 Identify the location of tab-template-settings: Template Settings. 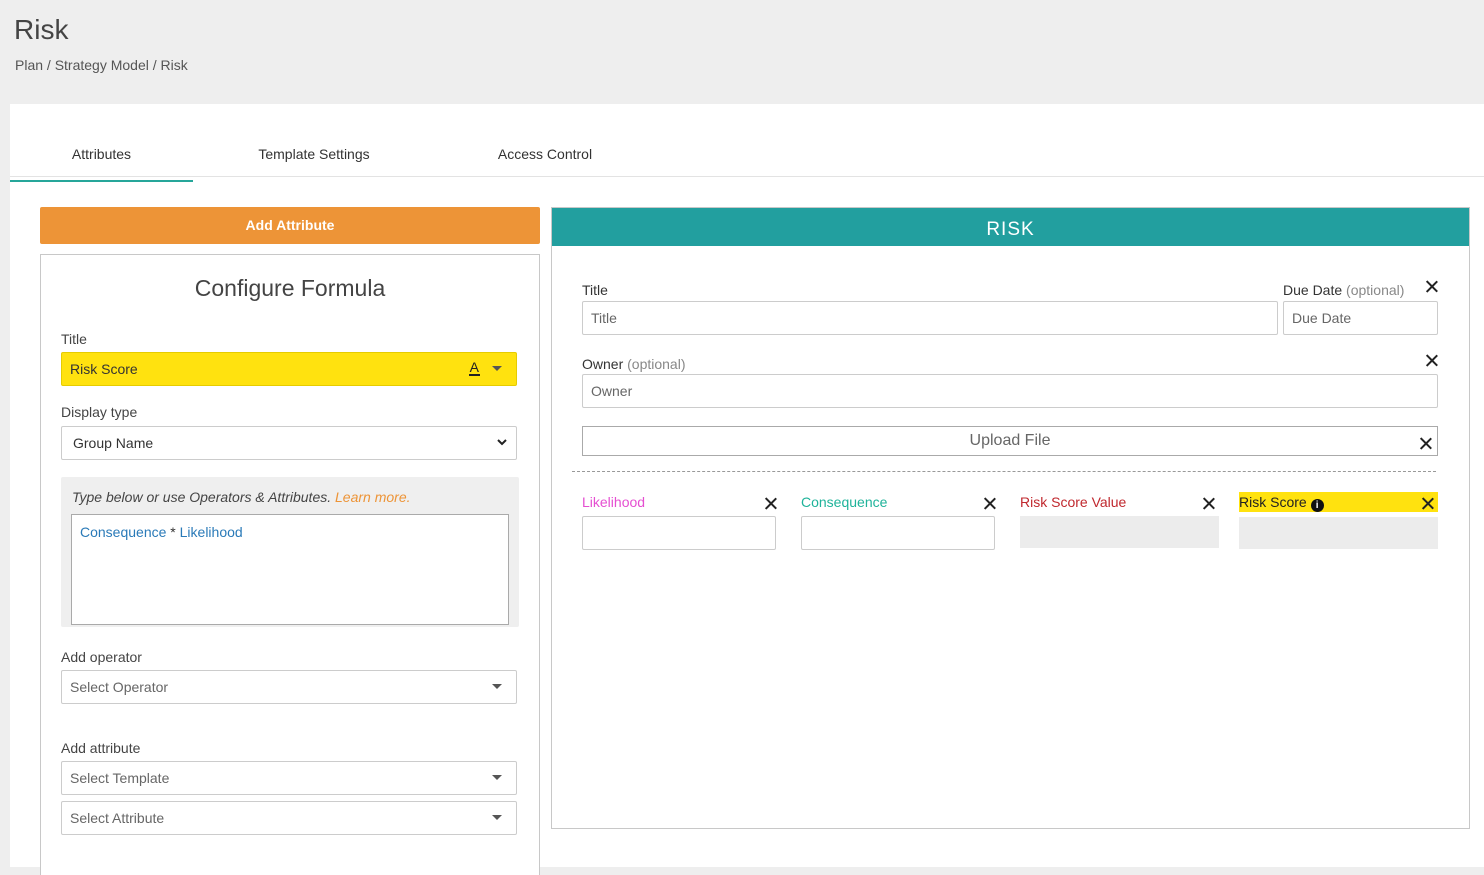
(314, 154).